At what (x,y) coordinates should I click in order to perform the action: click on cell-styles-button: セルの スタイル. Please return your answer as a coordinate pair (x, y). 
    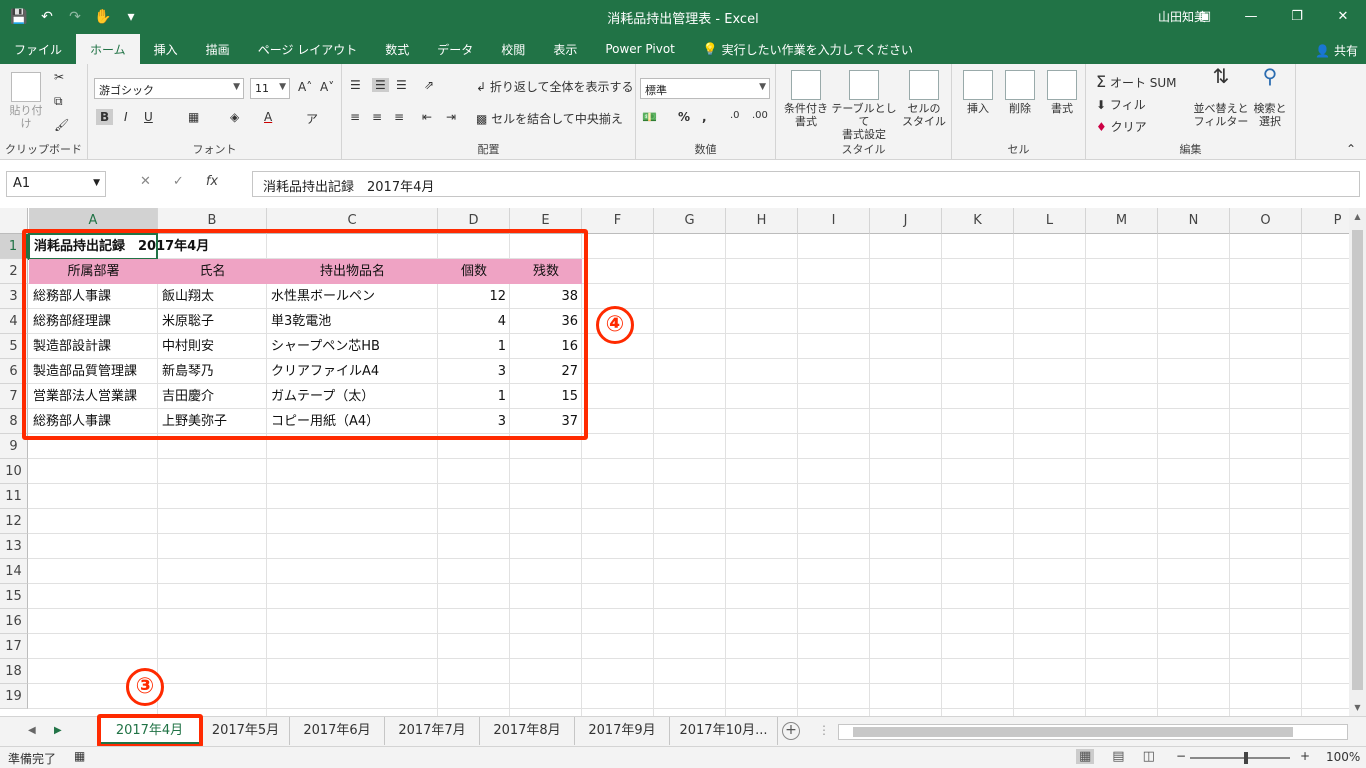
    Looking at the image, I should click on (924, 99).